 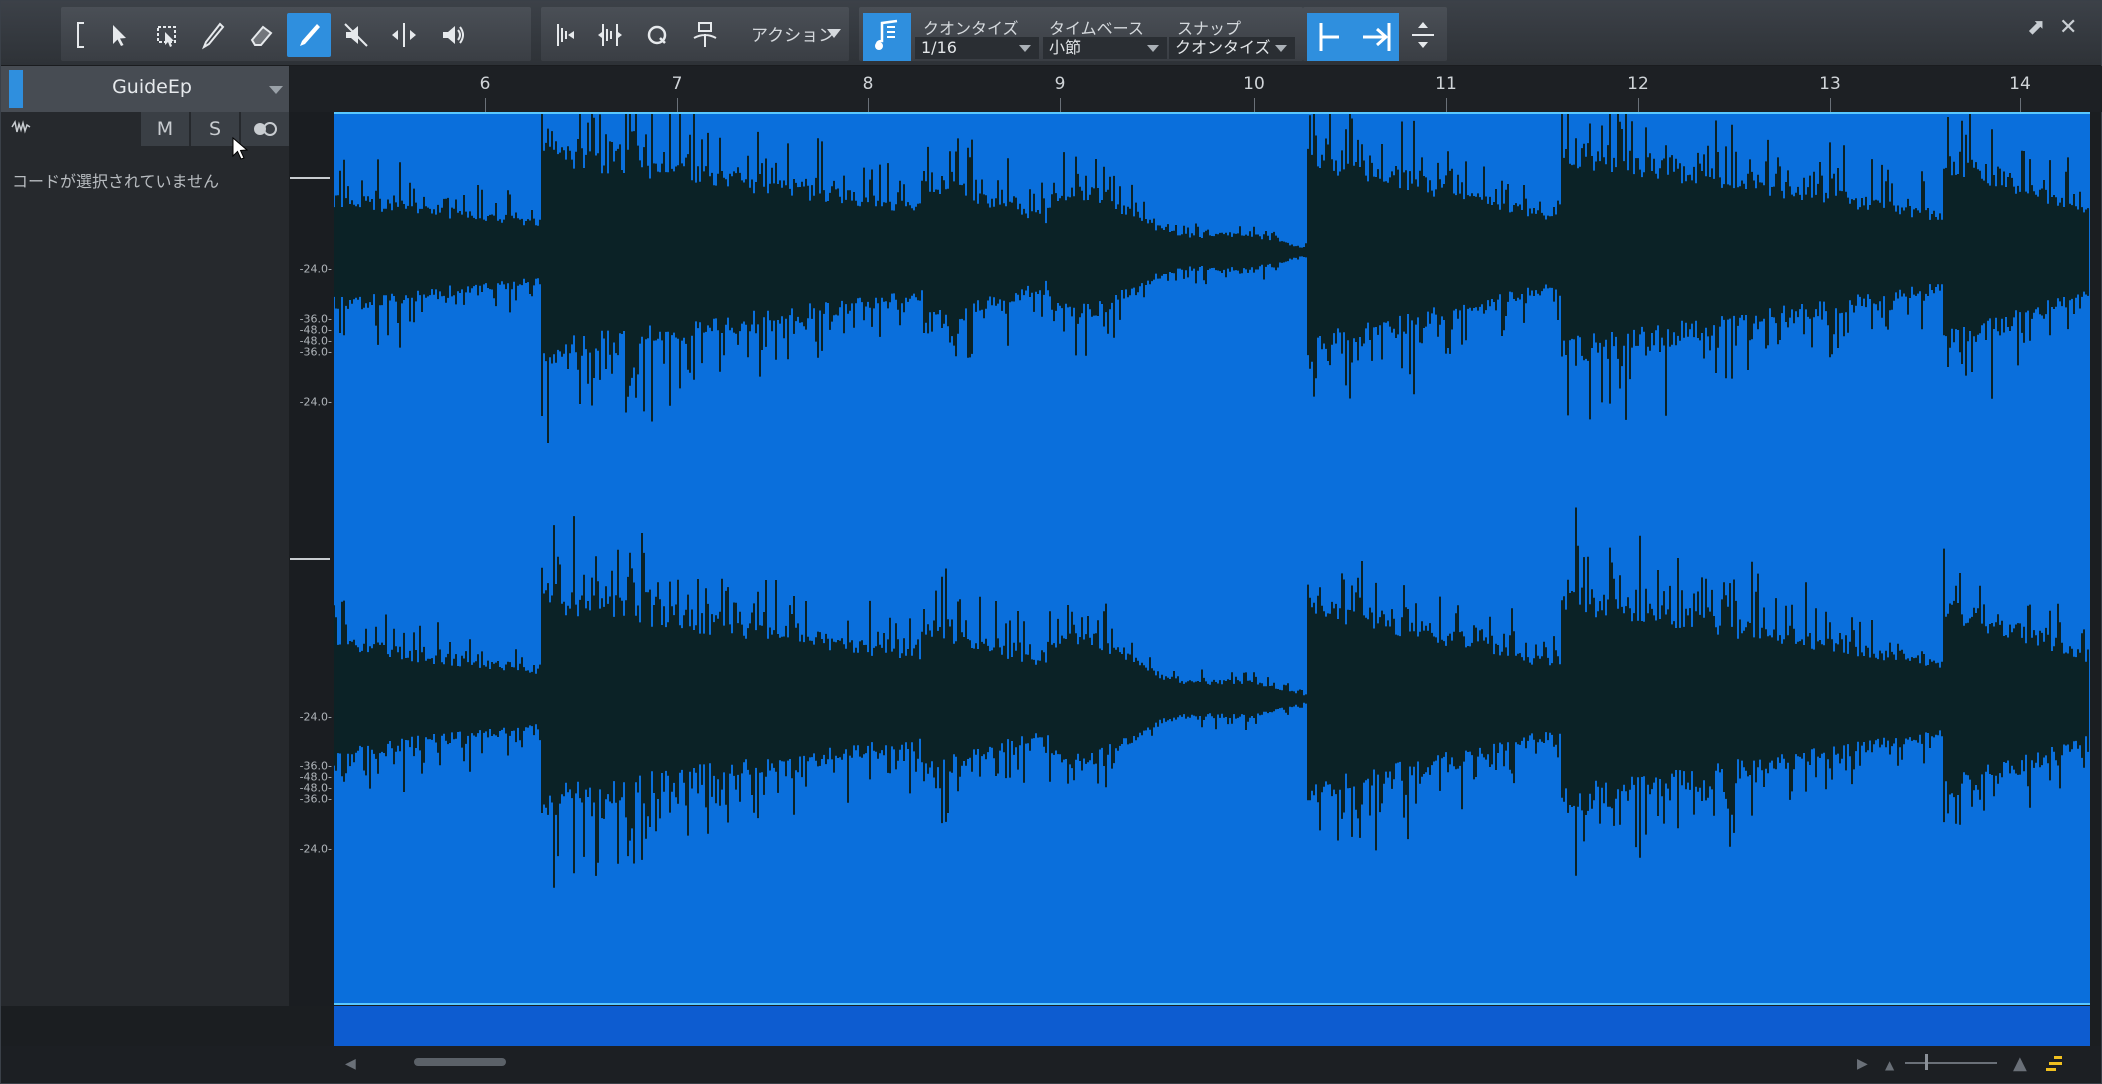 What do you see at coordinates (1212, 113) in the screenshot?
I see `event-top-border` at bounding box center [1212, 113].